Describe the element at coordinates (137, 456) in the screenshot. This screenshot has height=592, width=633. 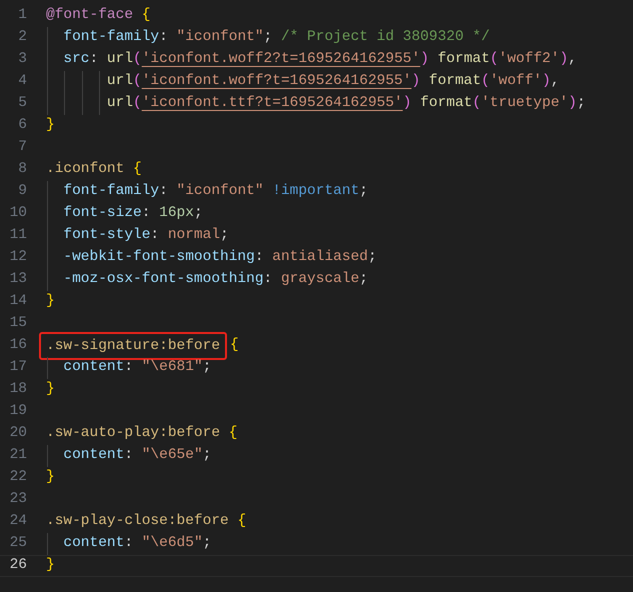
I see `code-line: content: "\e65e";` at that location.